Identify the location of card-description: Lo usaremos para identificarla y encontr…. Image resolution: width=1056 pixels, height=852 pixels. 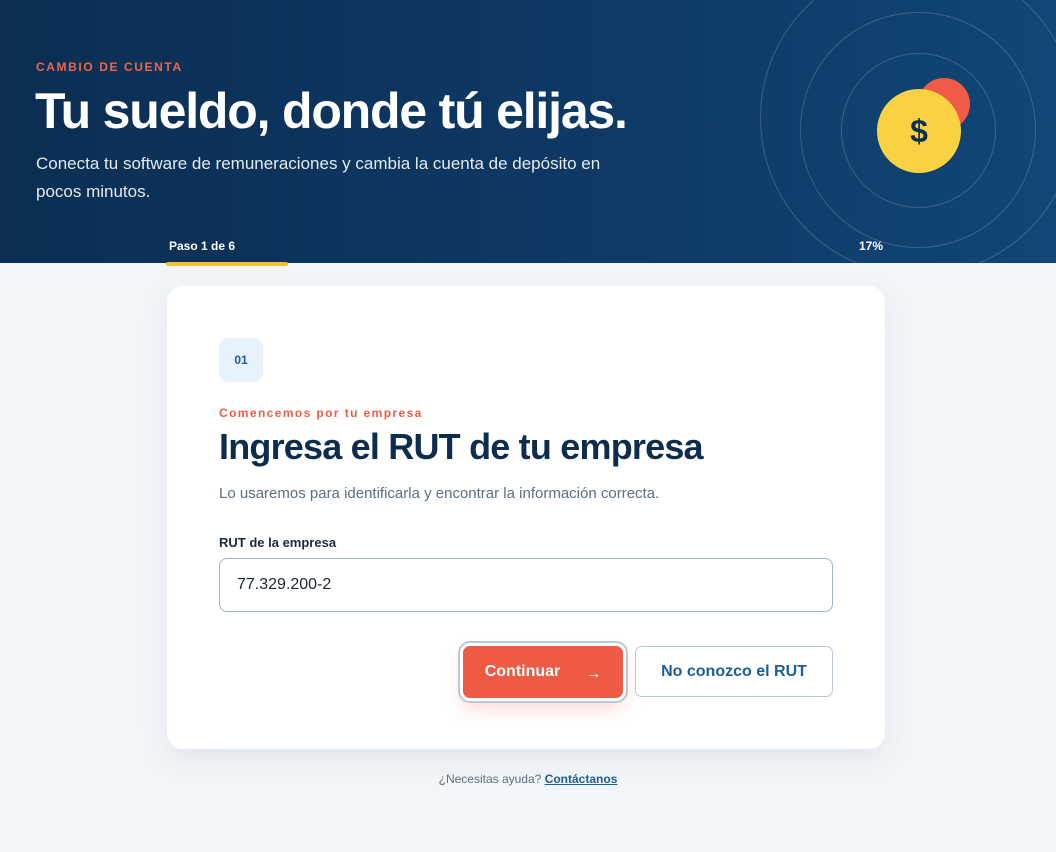
(439, 493).